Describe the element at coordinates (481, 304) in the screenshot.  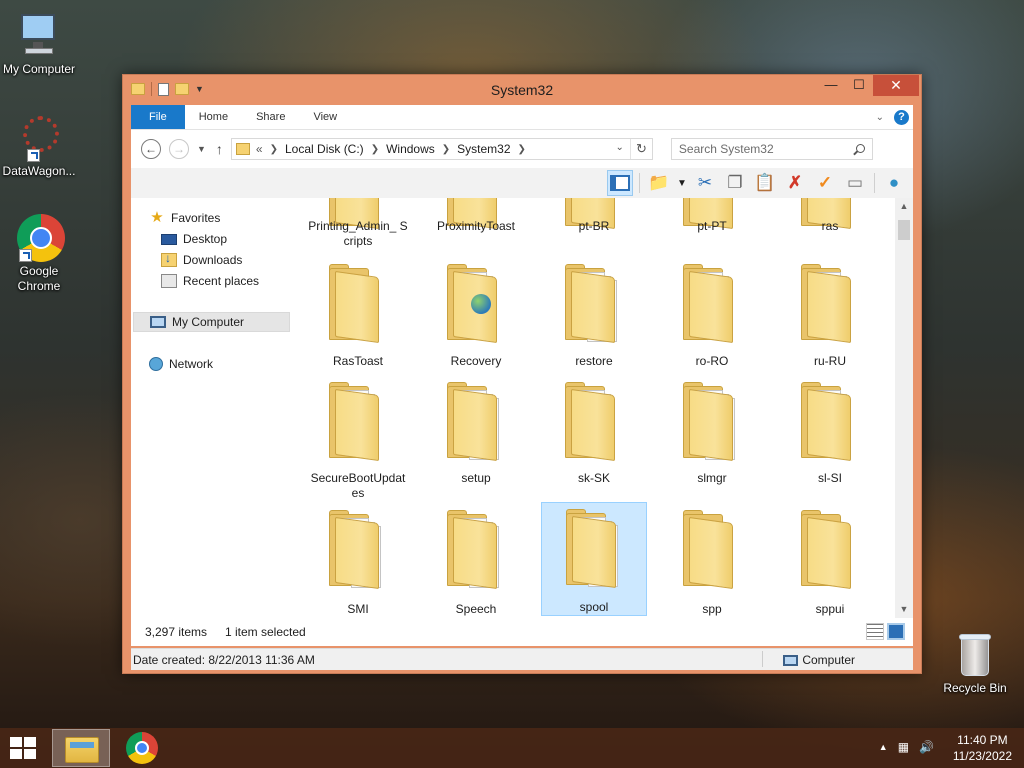
I see `recovery-globe-icon` at that location.